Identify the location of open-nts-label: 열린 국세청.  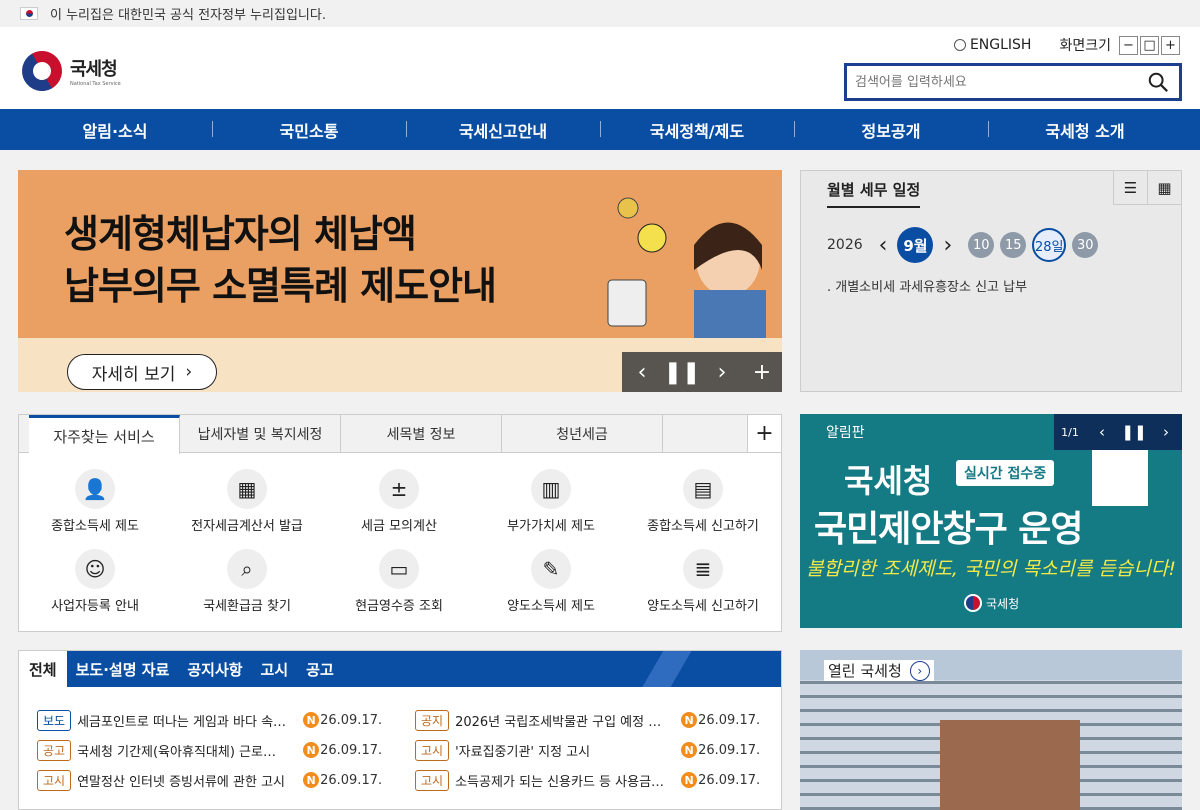
(865, 671).